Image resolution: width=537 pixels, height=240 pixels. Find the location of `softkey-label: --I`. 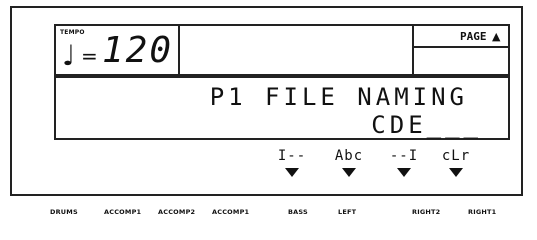

softkey-label: --I is located at coordinates (404, 156).